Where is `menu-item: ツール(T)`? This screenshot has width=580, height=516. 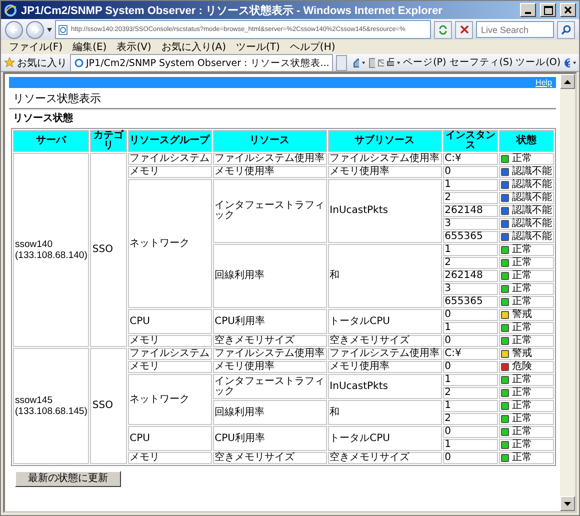 menu-item: ツール(T) is located at coordinates (258, 47).